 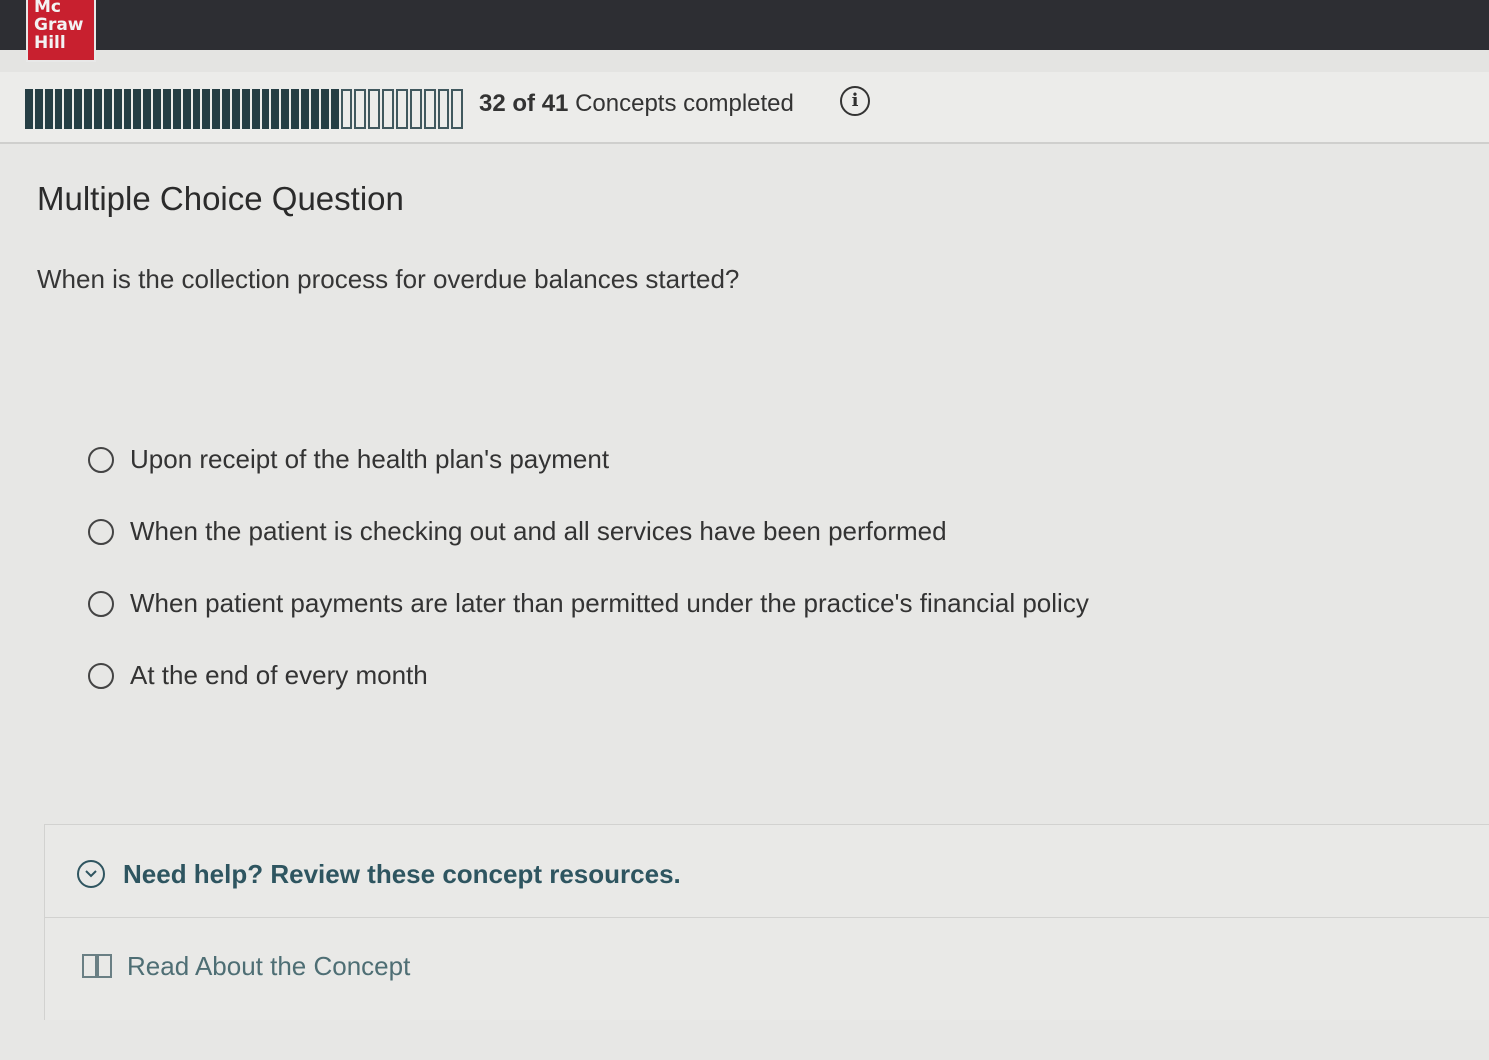 What do you see at coordinates (220, 198) in the screenshot?
I see `question-type-title: Multiple Choice Question` at bounding box center [220, 198].